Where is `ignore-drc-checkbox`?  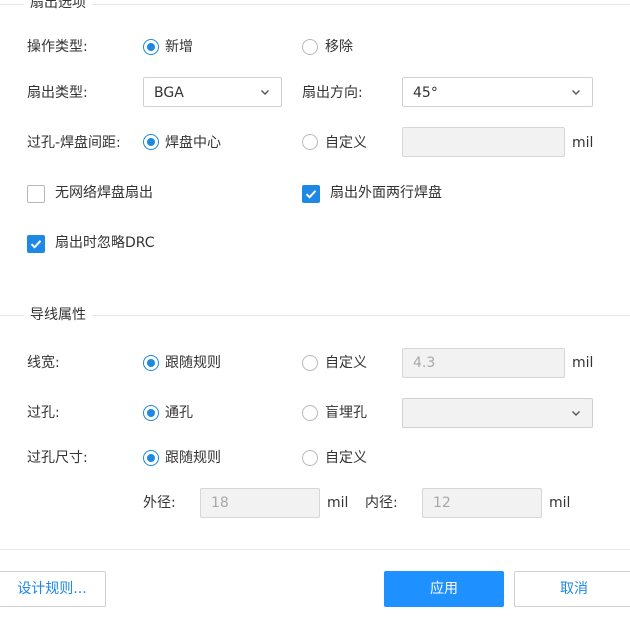
ignore-drc-checkbox is located at coordinates (36, 244).